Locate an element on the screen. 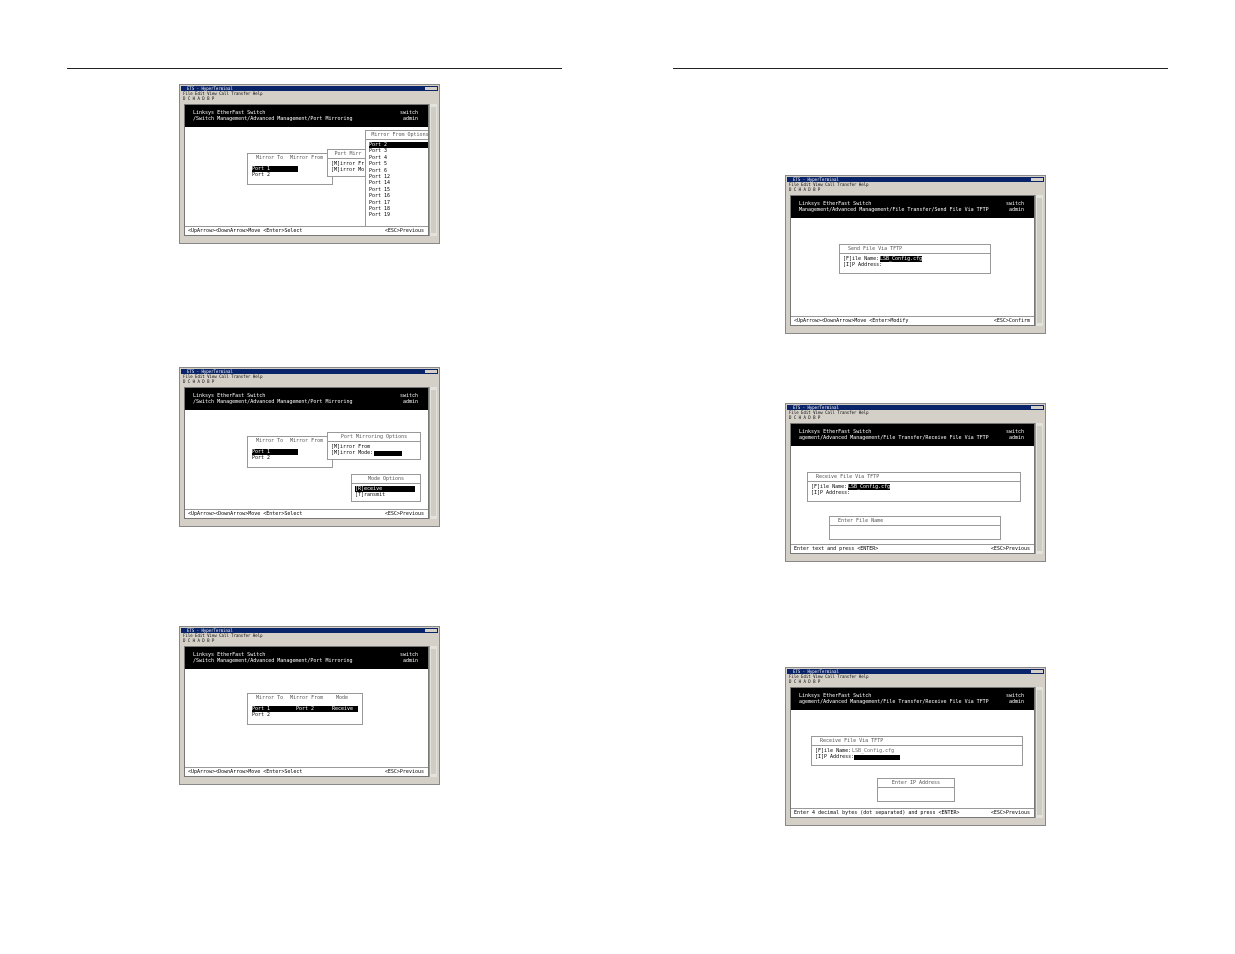 This screenshot has height=954, width=1235. port-list-item: Port 18 is located at coordinates (379, 209).